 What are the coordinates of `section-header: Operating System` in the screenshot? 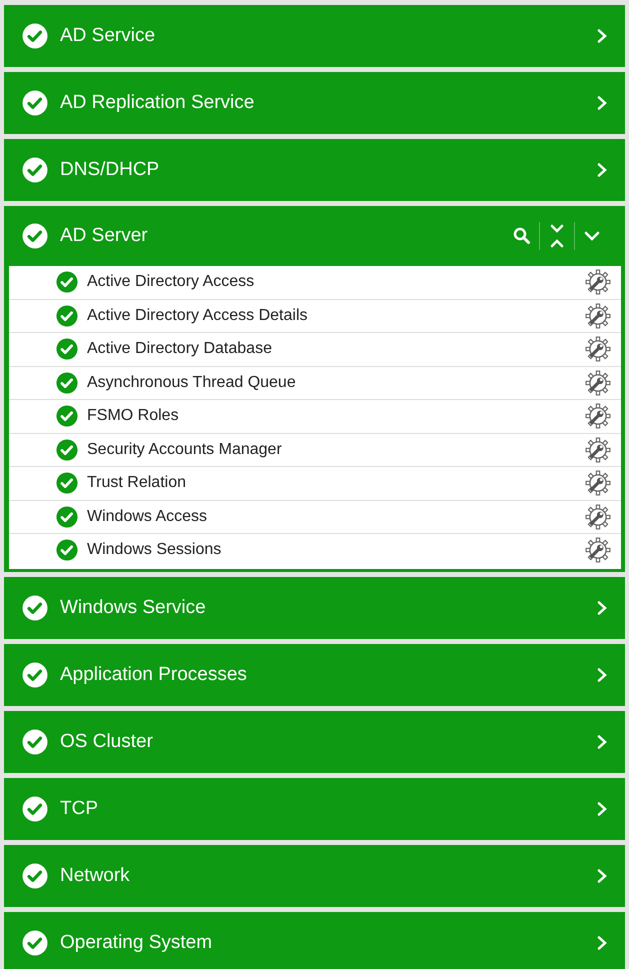 It's located at (314, 940).